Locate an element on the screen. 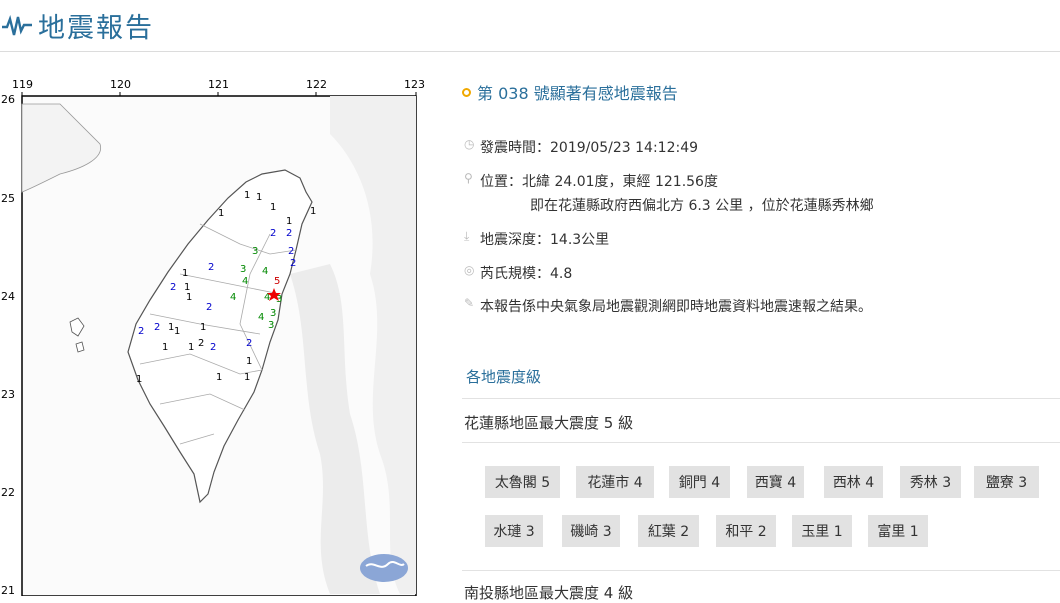 The image size is (1060, 603). seismograph-icon is located at coordinates (17, 24).